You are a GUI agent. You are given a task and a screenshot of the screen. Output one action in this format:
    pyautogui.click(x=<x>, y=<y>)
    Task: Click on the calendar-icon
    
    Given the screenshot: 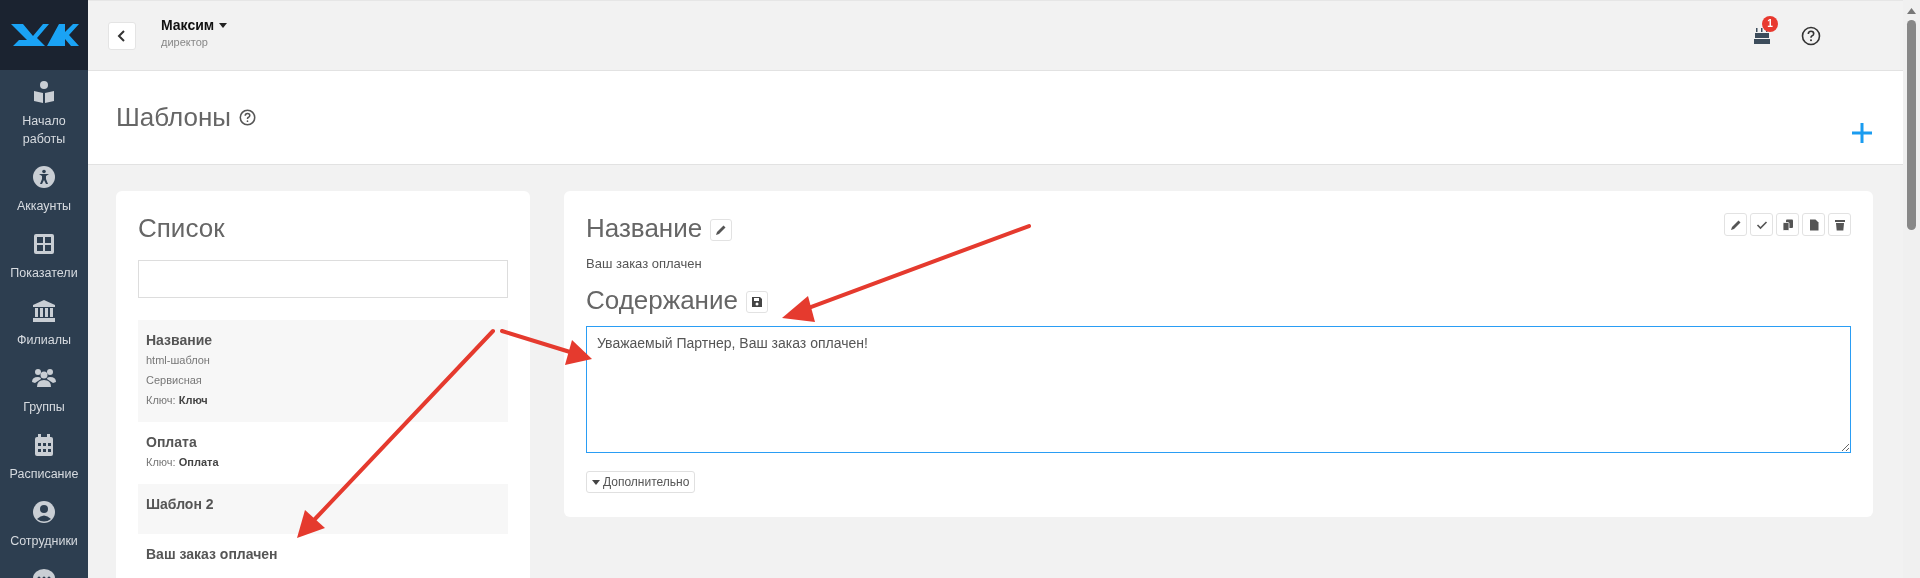 What is the action you would take?
    pyautogui.click(x=44, y=445)
    